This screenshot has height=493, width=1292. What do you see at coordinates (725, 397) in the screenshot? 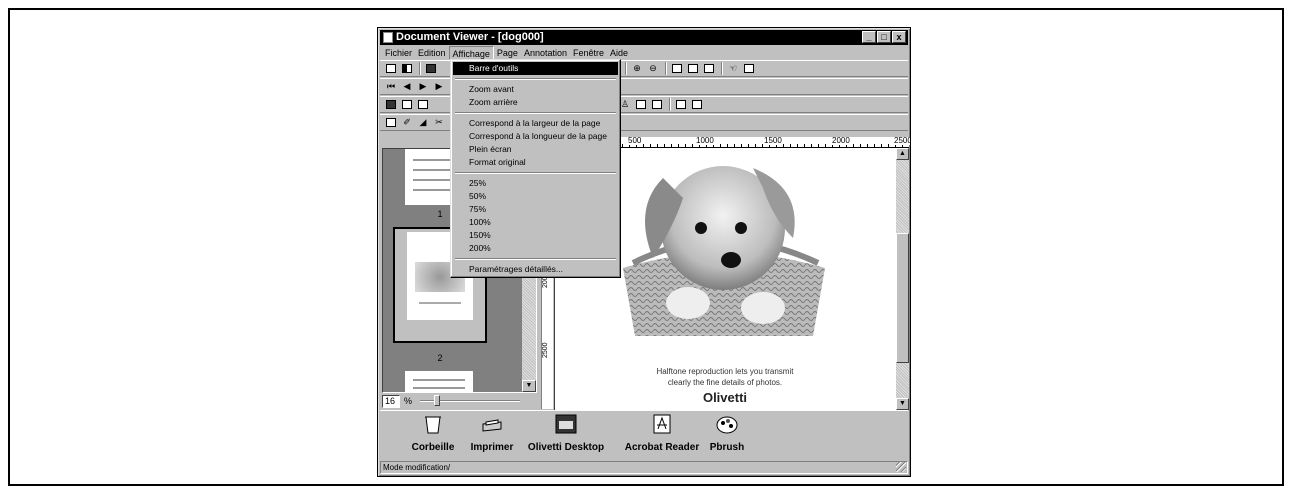
I see `brand-logo-text: Olivetti` at bounding box center [725, 397].